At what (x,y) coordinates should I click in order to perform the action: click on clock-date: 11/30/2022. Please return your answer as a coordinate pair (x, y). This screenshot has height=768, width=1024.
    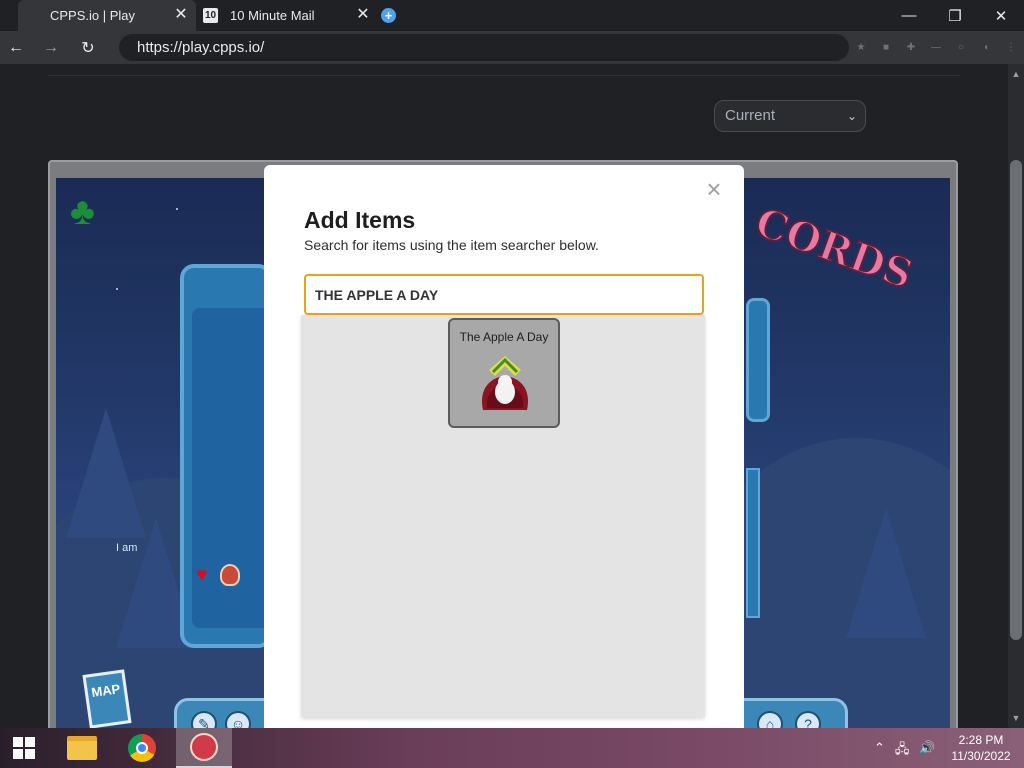
    Looking at the image, I should click on (981, 756).